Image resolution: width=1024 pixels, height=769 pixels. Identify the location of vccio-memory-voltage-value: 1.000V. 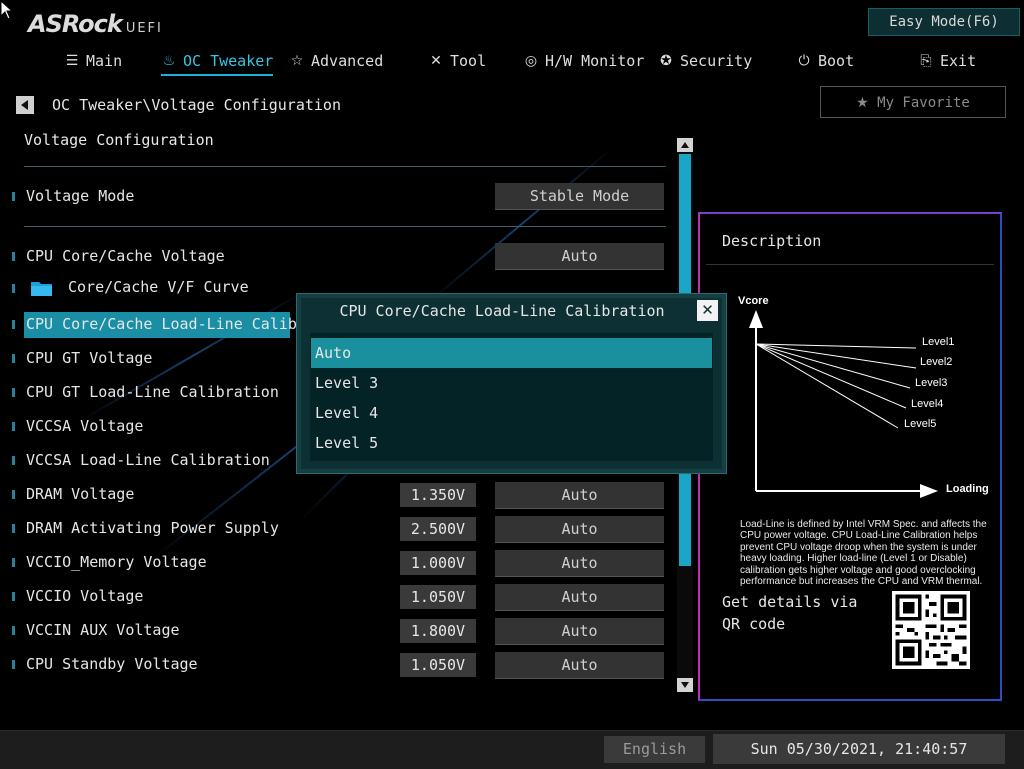
(438, 563).